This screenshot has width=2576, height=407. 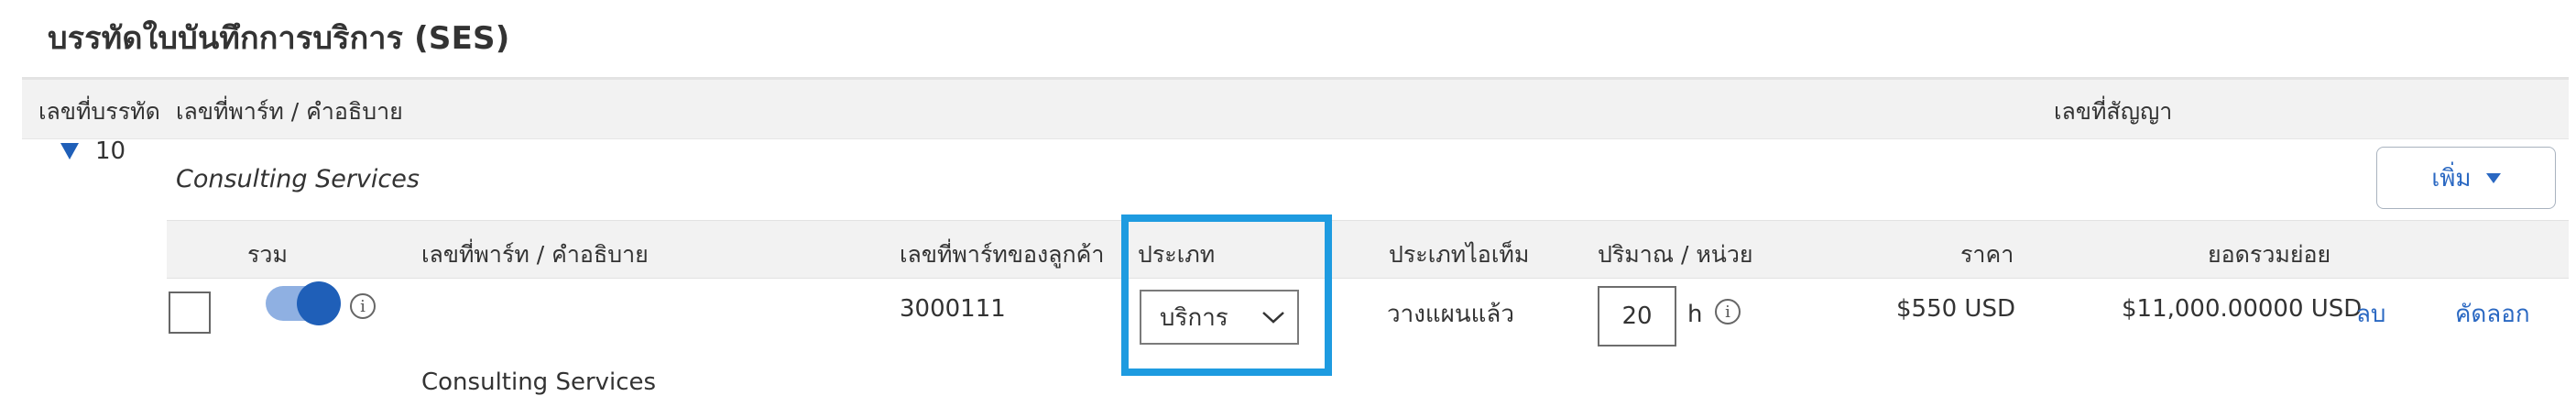 I want to click on type-select: บริการ, so click(x=1219, y=317).